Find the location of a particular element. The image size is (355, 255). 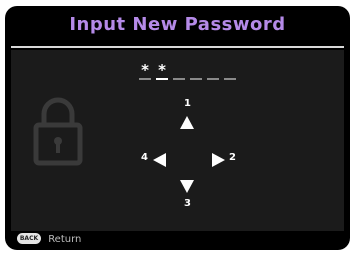

back-button-icon: BACK is located at coordinates (29, 238).